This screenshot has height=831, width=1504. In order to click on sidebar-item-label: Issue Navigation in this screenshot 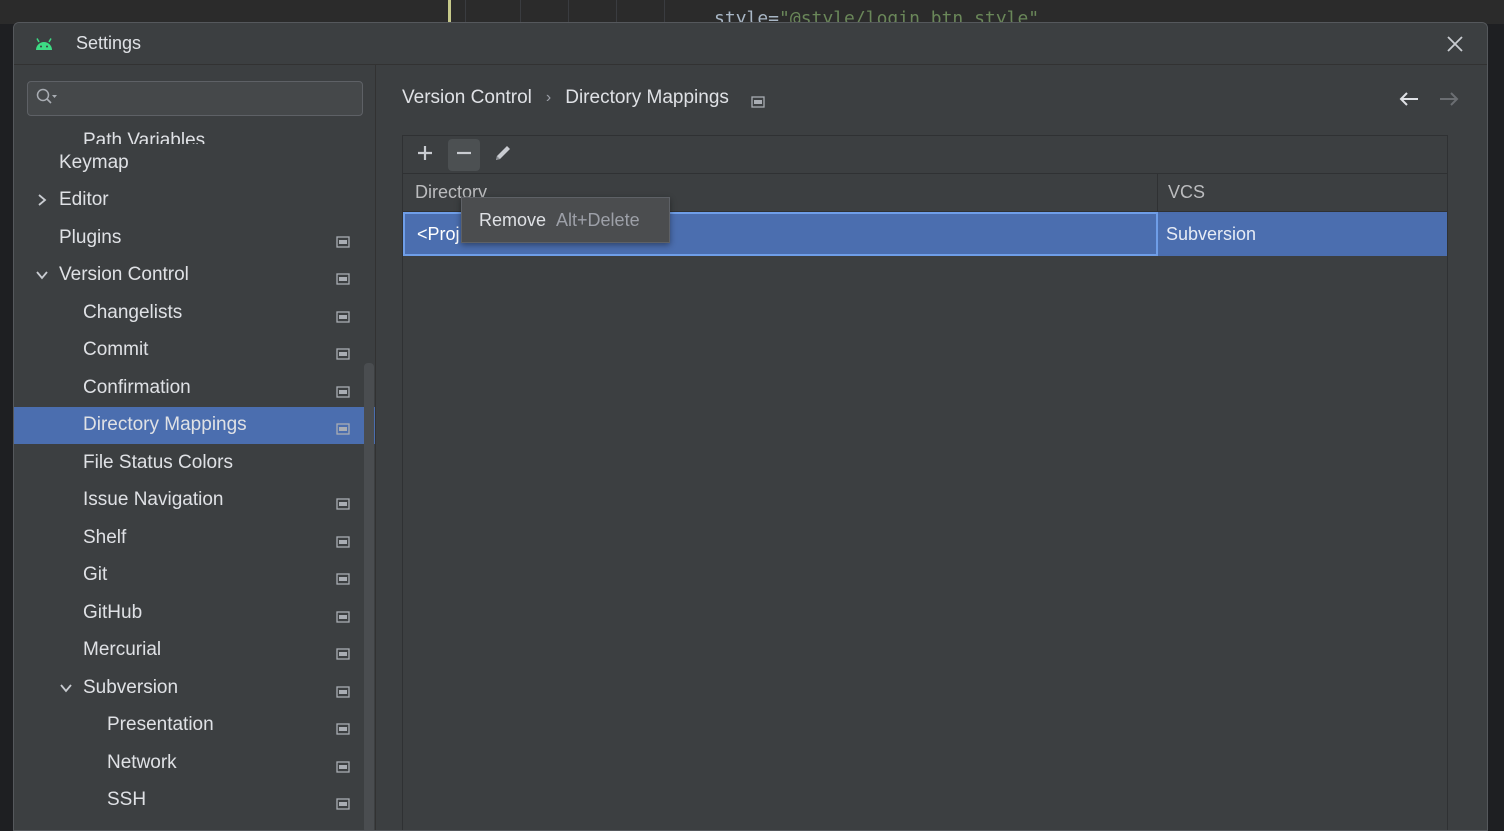, I will do `click(153, 500)`.